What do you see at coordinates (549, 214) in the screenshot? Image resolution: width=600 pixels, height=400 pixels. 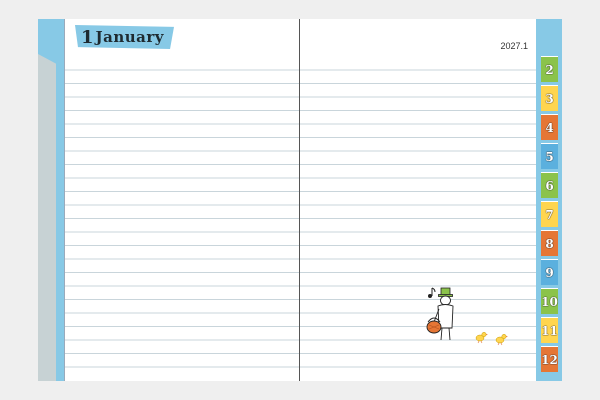 I see `month-tab-7: 7` at bounding box center [549, 214].